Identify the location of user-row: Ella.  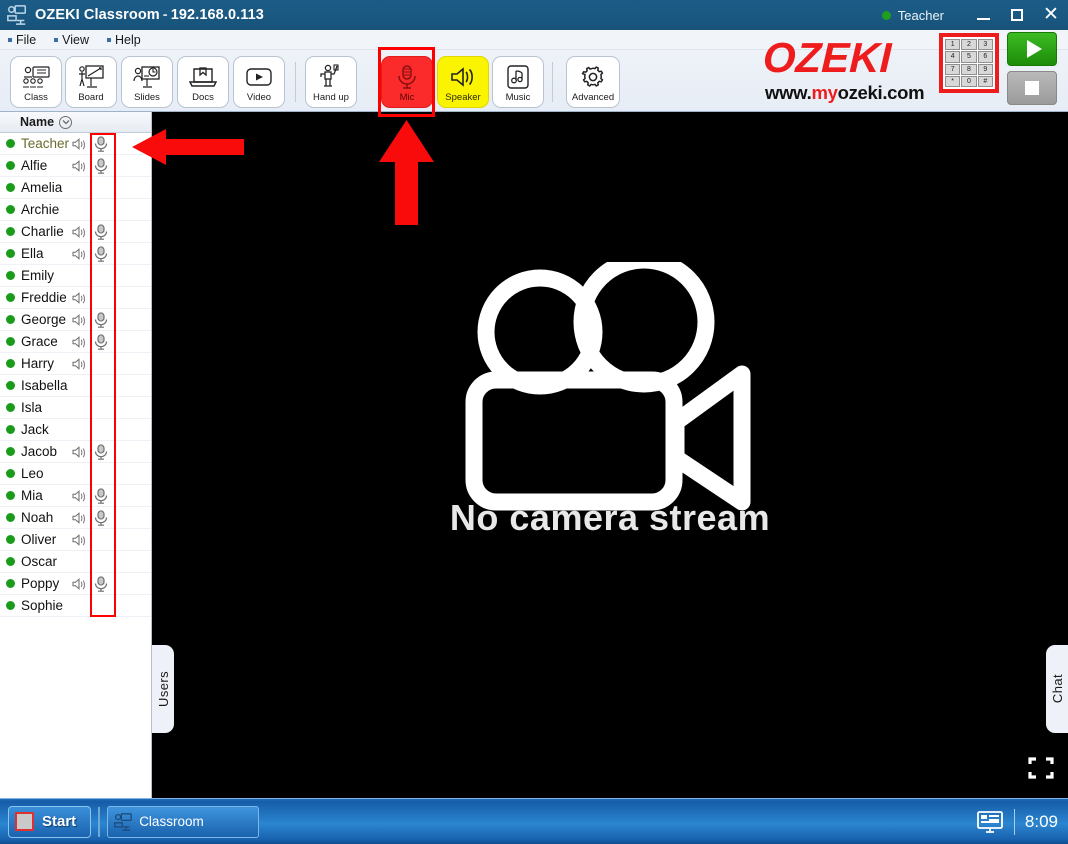
(75, 254).